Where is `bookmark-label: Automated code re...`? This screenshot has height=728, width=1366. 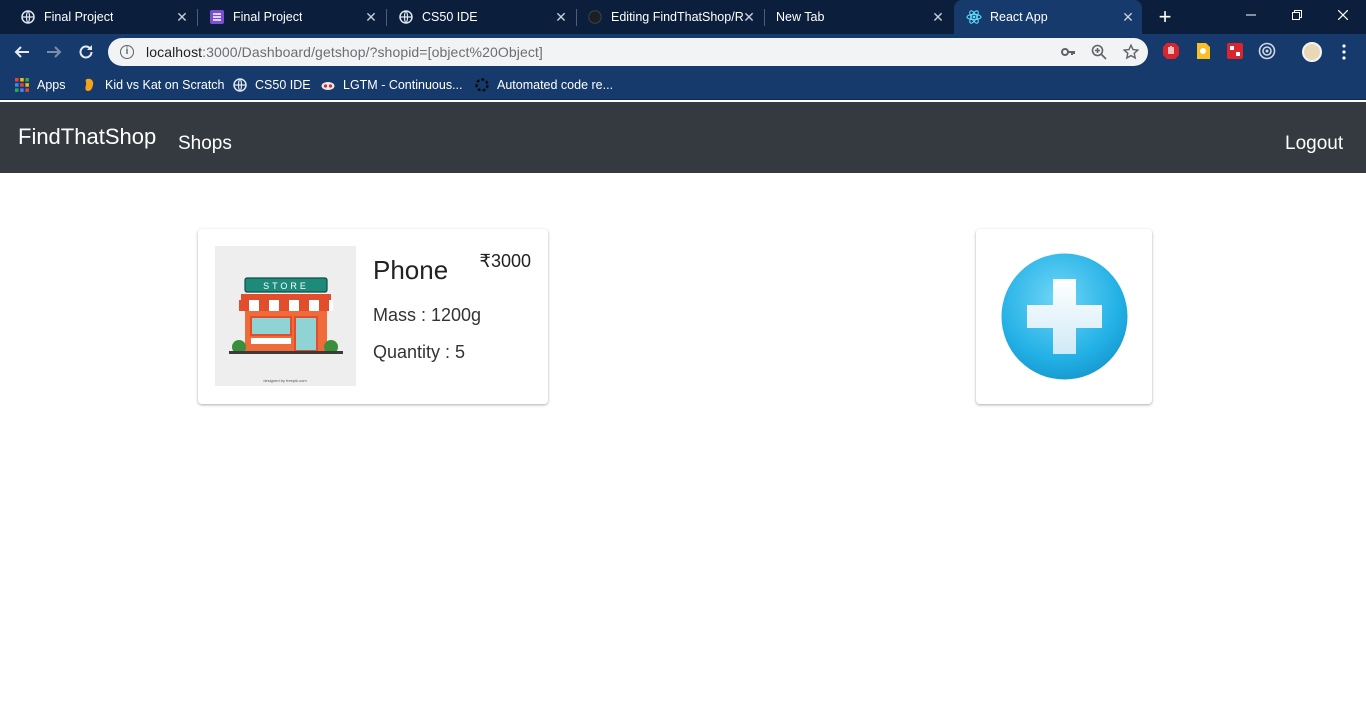 bookmark-label: Automated code re... is located at coordinates (555, 85).